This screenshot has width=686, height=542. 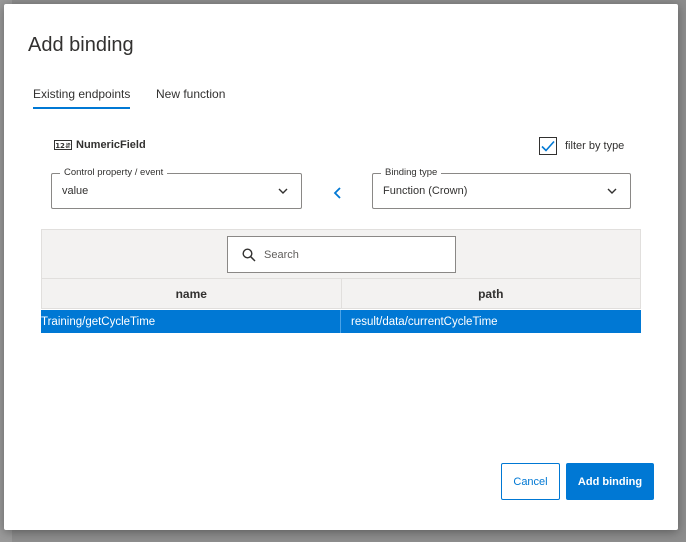 What do you see at coordinates (75, 191) in the screenshot?
I see `control-property-value: value` at bounding box center [75, 191].